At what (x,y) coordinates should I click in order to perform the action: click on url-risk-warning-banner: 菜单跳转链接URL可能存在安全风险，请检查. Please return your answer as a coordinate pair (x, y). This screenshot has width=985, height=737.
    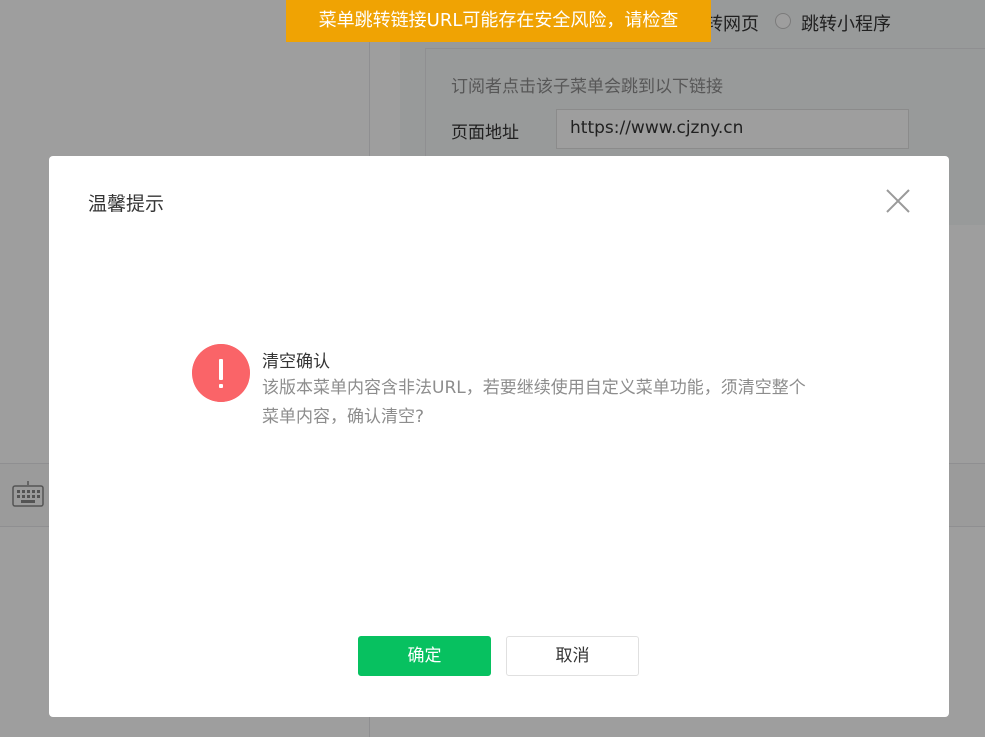
    Looking at the image, I should click on (498, 21).